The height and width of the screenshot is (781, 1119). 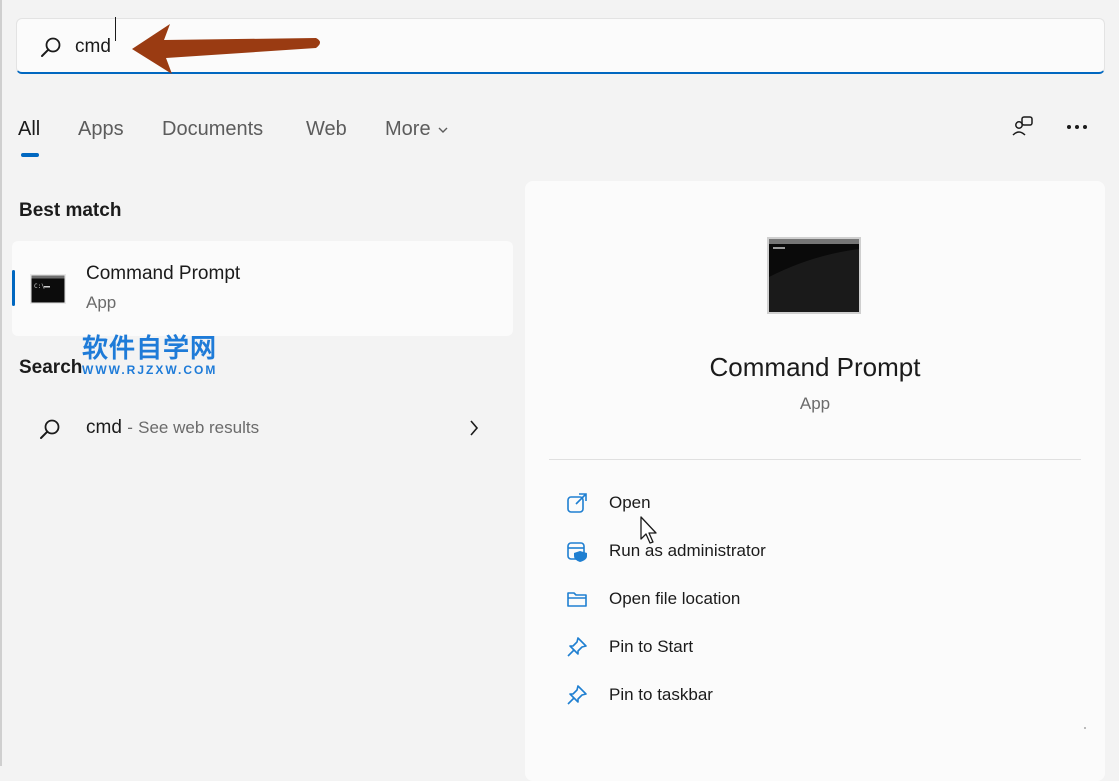 I want to click on watermark-url: WWW.RJZXW.COM, so click(x=150, y=370).